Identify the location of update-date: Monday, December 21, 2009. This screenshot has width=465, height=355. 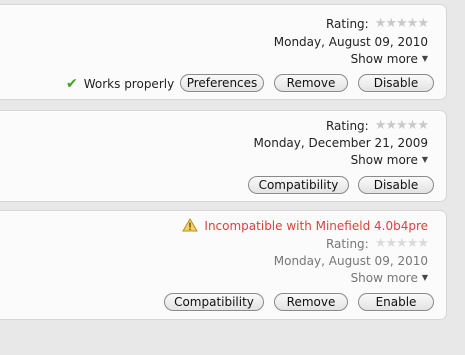
(340, 143).